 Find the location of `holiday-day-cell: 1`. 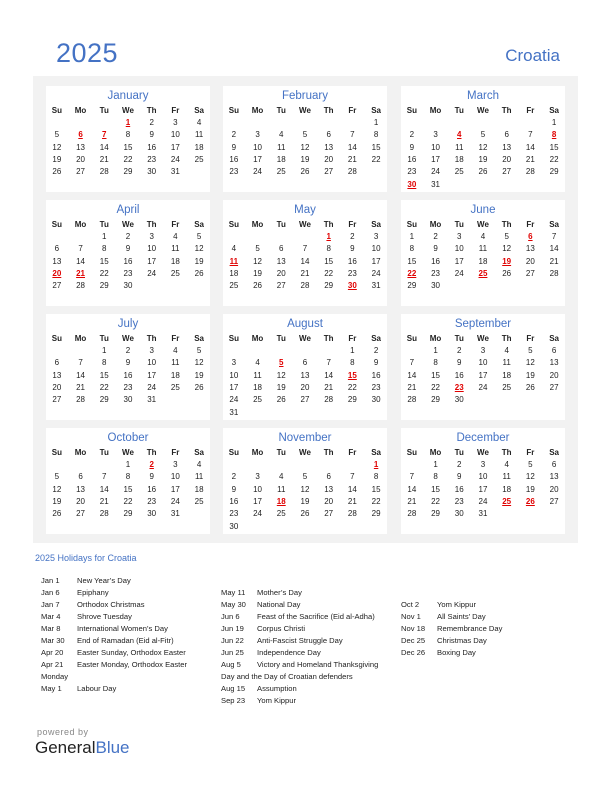

holiday-day-cell: 1 is located at coordinates (376, 465).